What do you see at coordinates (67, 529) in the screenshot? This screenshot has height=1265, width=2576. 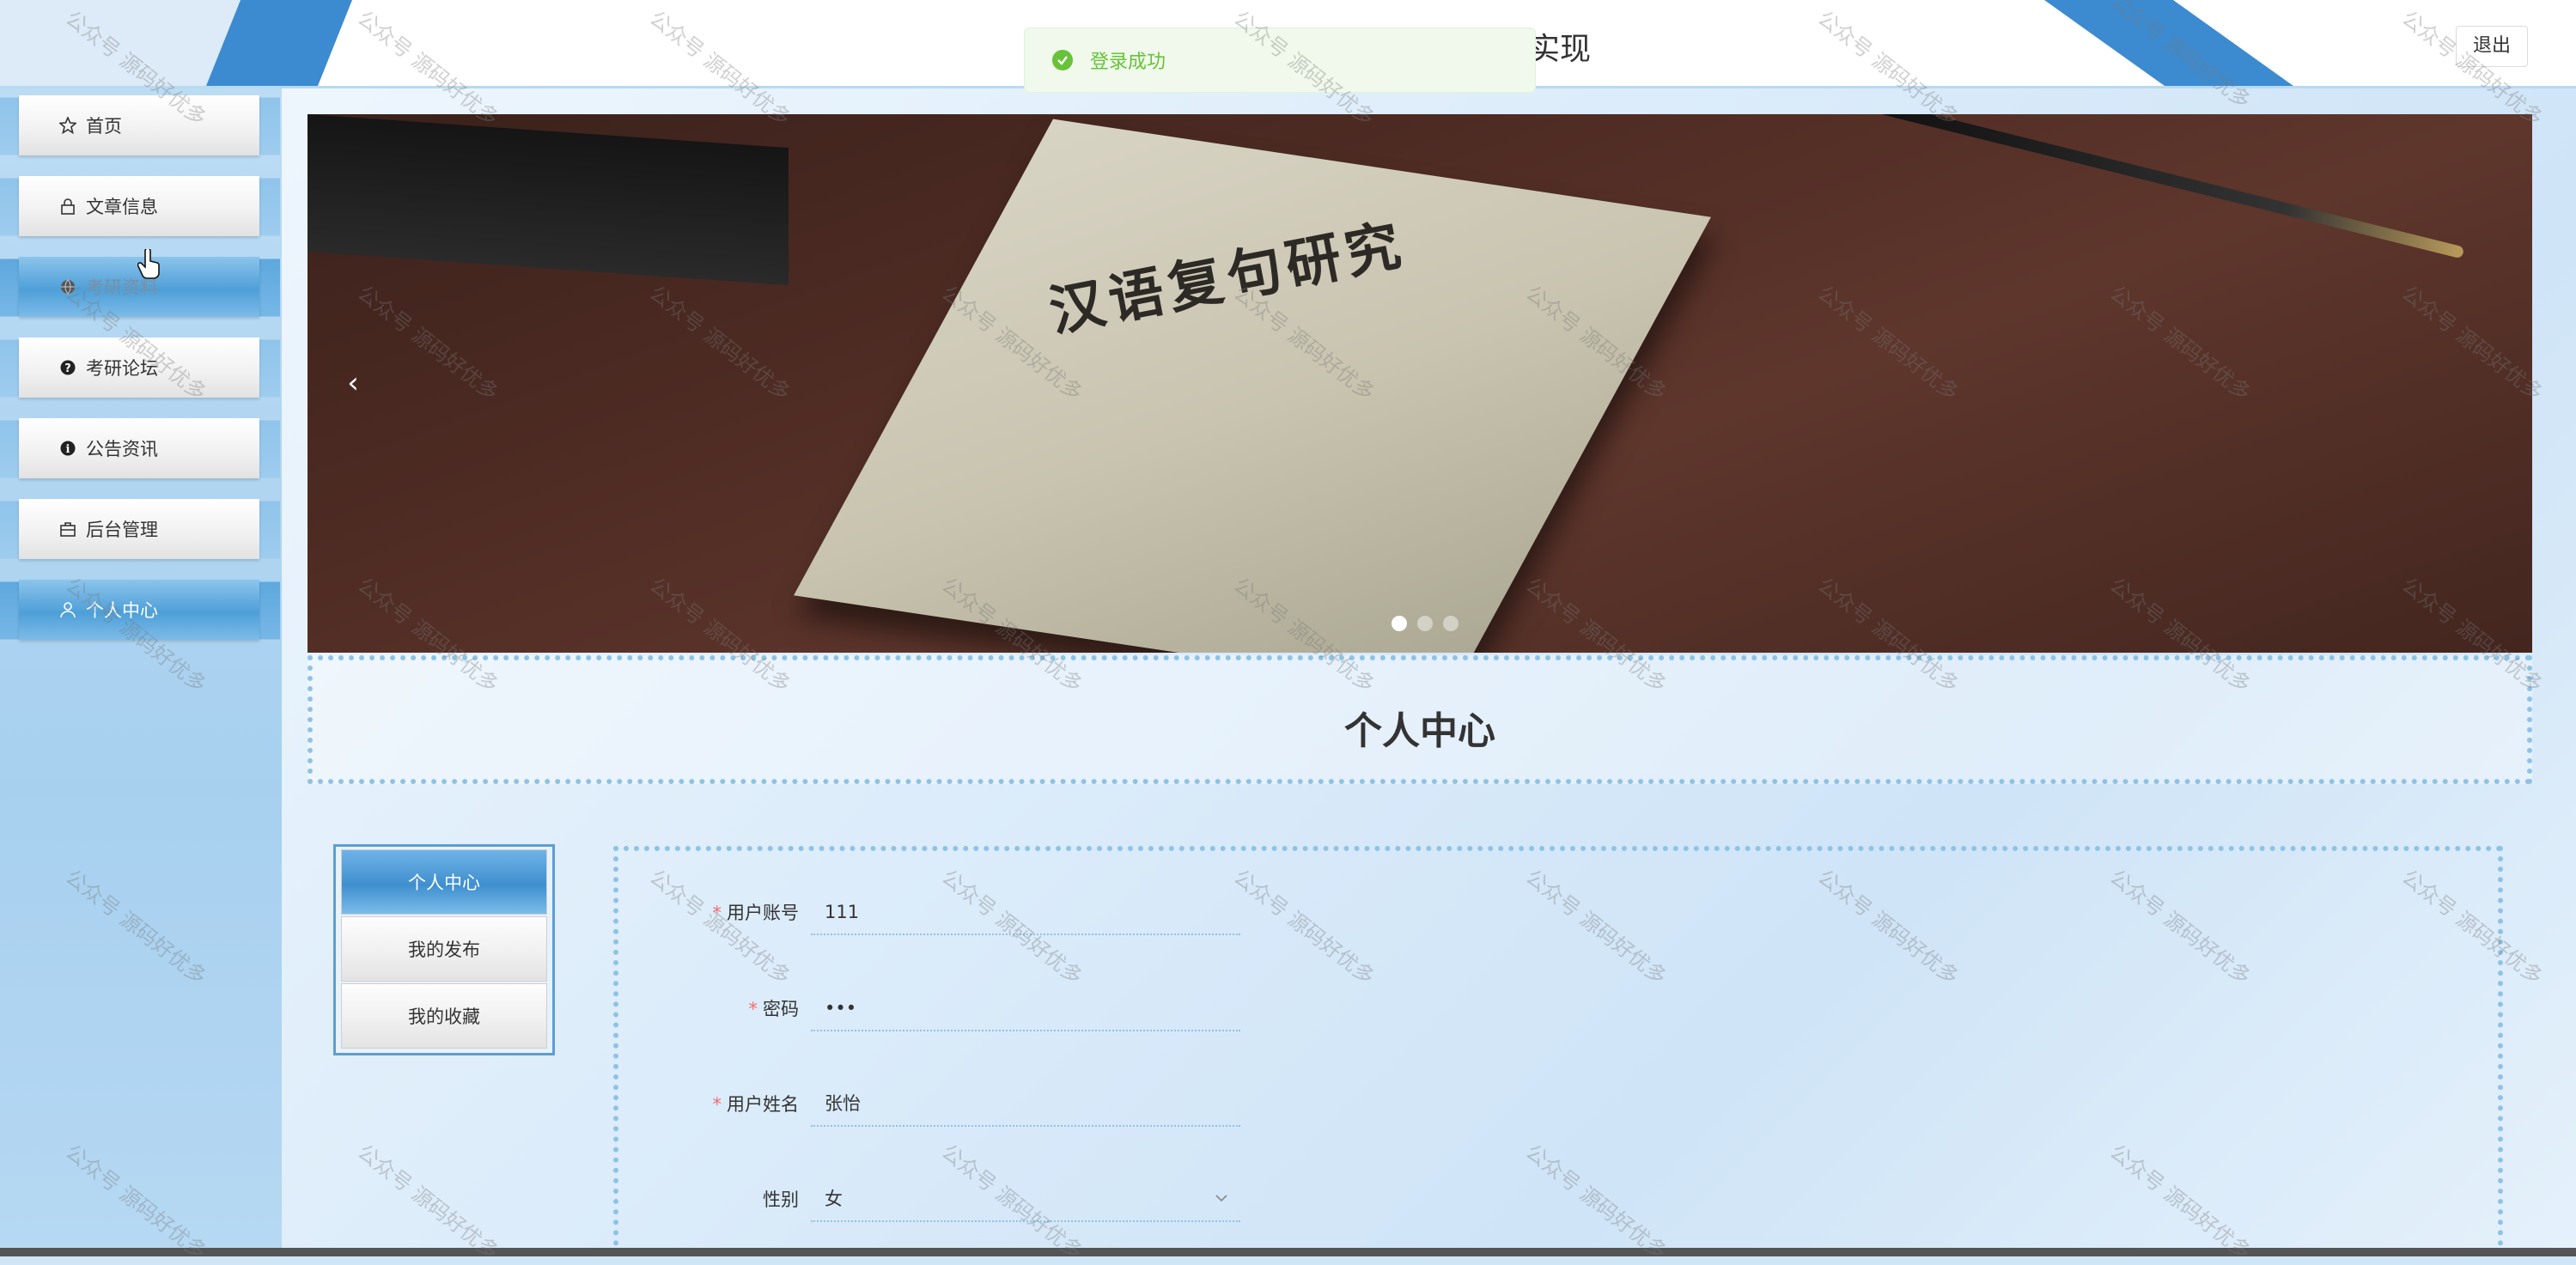 I see `briefcase-icon` at bounding box center [67, 529].